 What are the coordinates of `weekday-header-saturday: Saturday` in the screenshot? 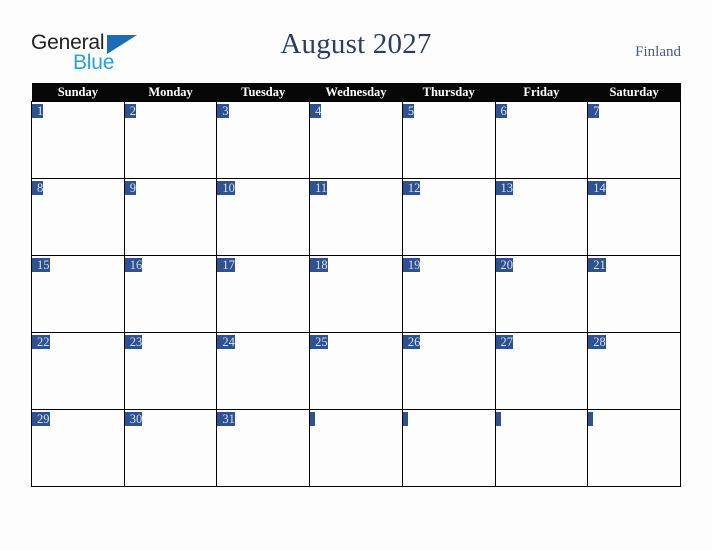 It's located at (634, 92).